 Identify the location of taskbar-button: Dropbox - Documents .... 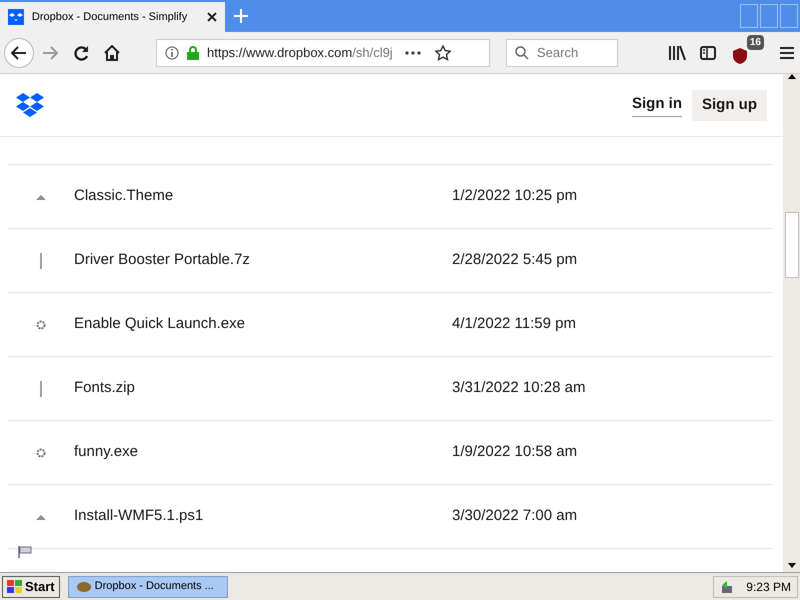
(148, 587).